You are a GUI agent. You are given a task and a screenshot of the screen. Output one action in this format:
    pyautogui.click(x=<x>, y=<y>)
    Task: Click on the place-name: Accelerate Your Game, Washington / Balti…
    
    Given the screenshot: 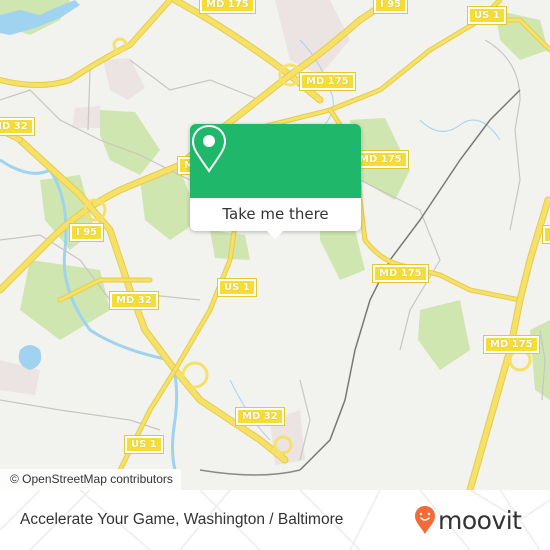 What is the action you would take?
    pyautogui.click(x=182, y=519)
    